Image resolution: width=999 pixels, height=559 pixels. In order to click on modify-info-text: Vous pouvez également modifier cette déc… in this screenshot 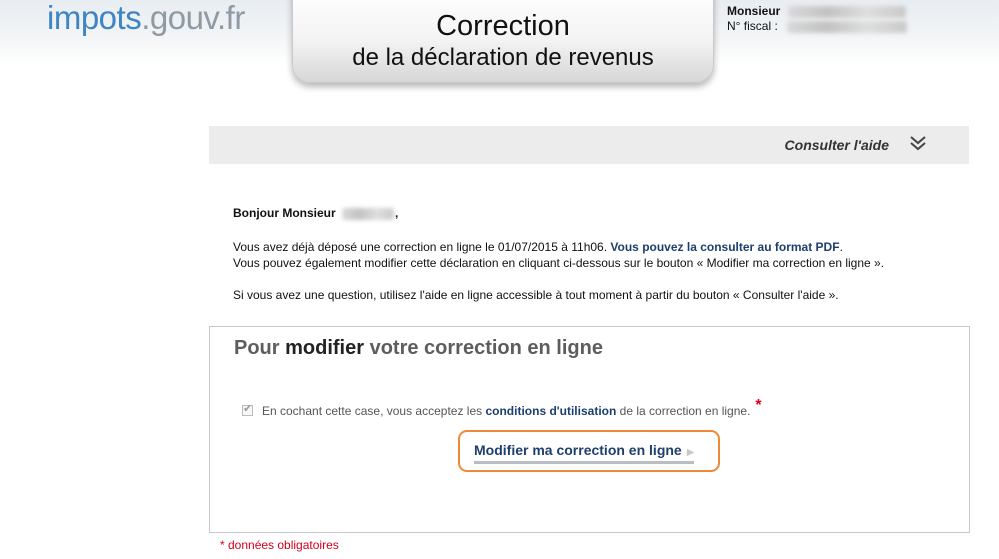, I will do `click(559, 263)`.